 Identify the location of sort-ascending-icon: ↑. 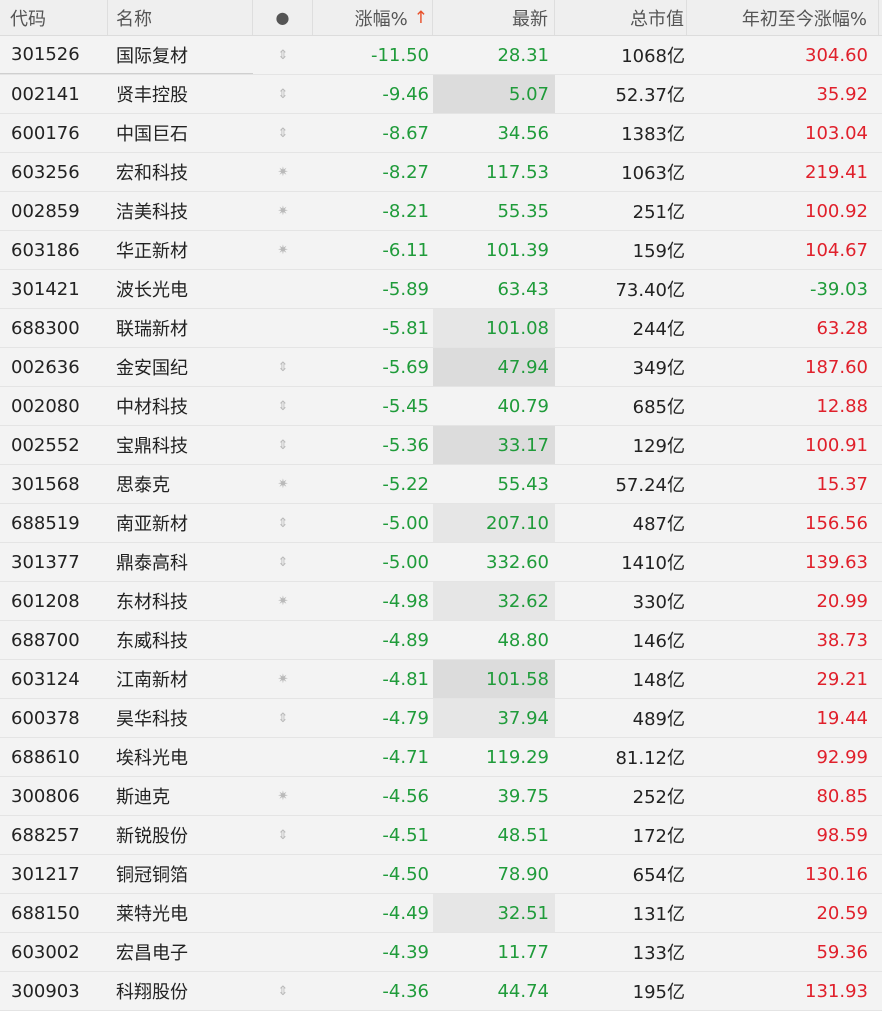
(420, 17).